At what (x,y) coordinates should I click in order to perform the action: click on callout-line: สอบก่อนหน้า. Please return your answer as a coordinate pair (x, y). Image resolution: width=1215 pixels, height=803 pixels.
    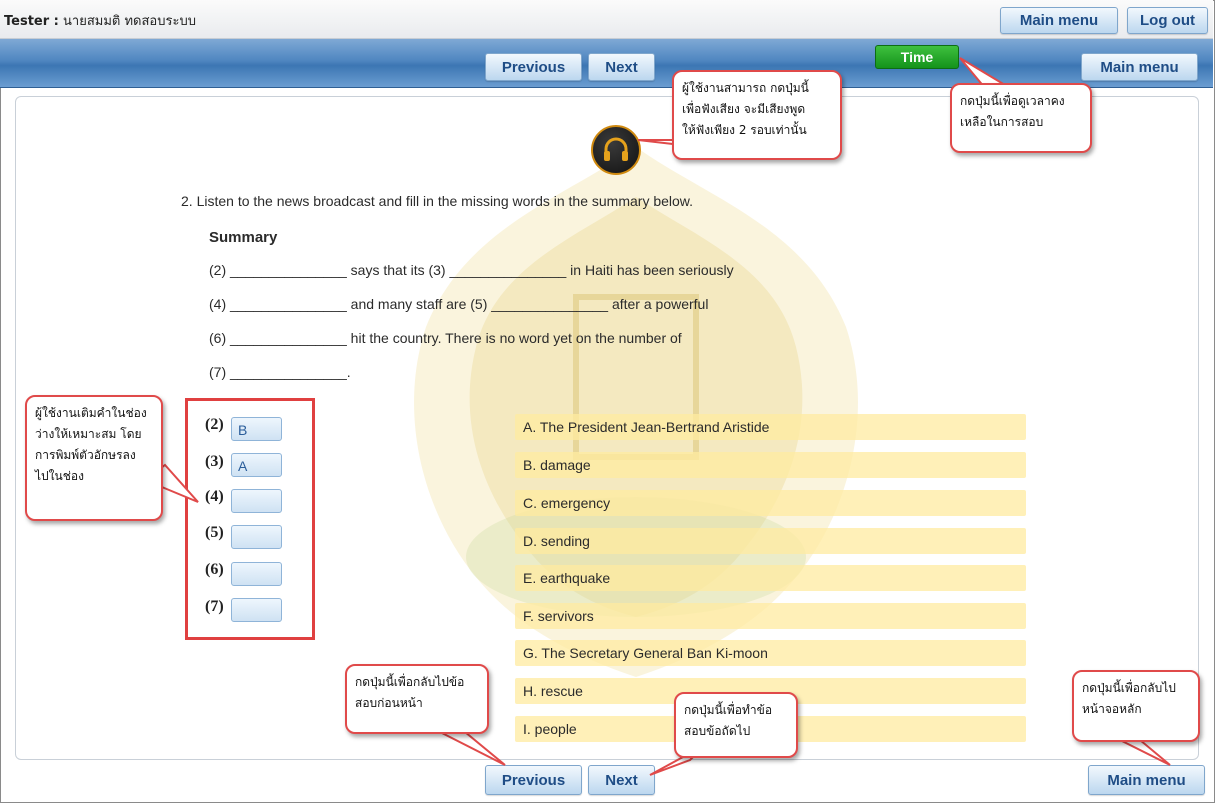
    Looking at the image, I should click on (389, 703).